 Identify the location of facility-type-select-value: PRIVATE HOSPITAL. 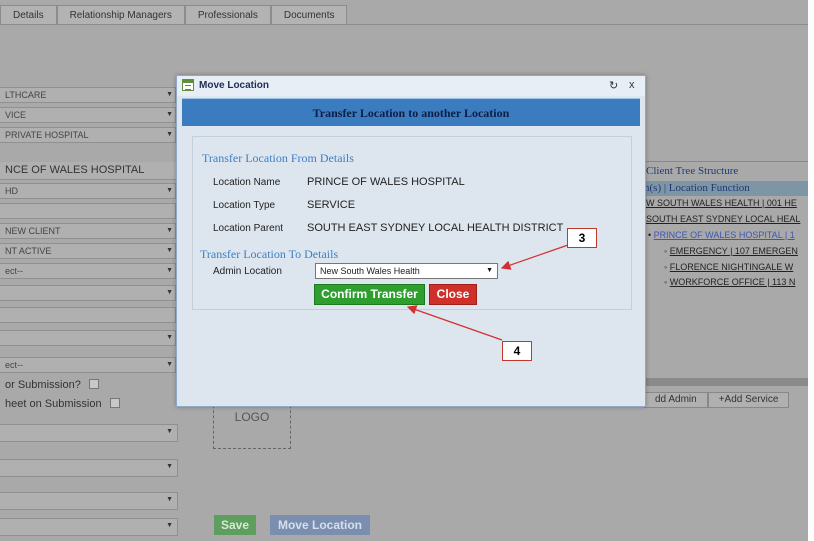
(47, 135).